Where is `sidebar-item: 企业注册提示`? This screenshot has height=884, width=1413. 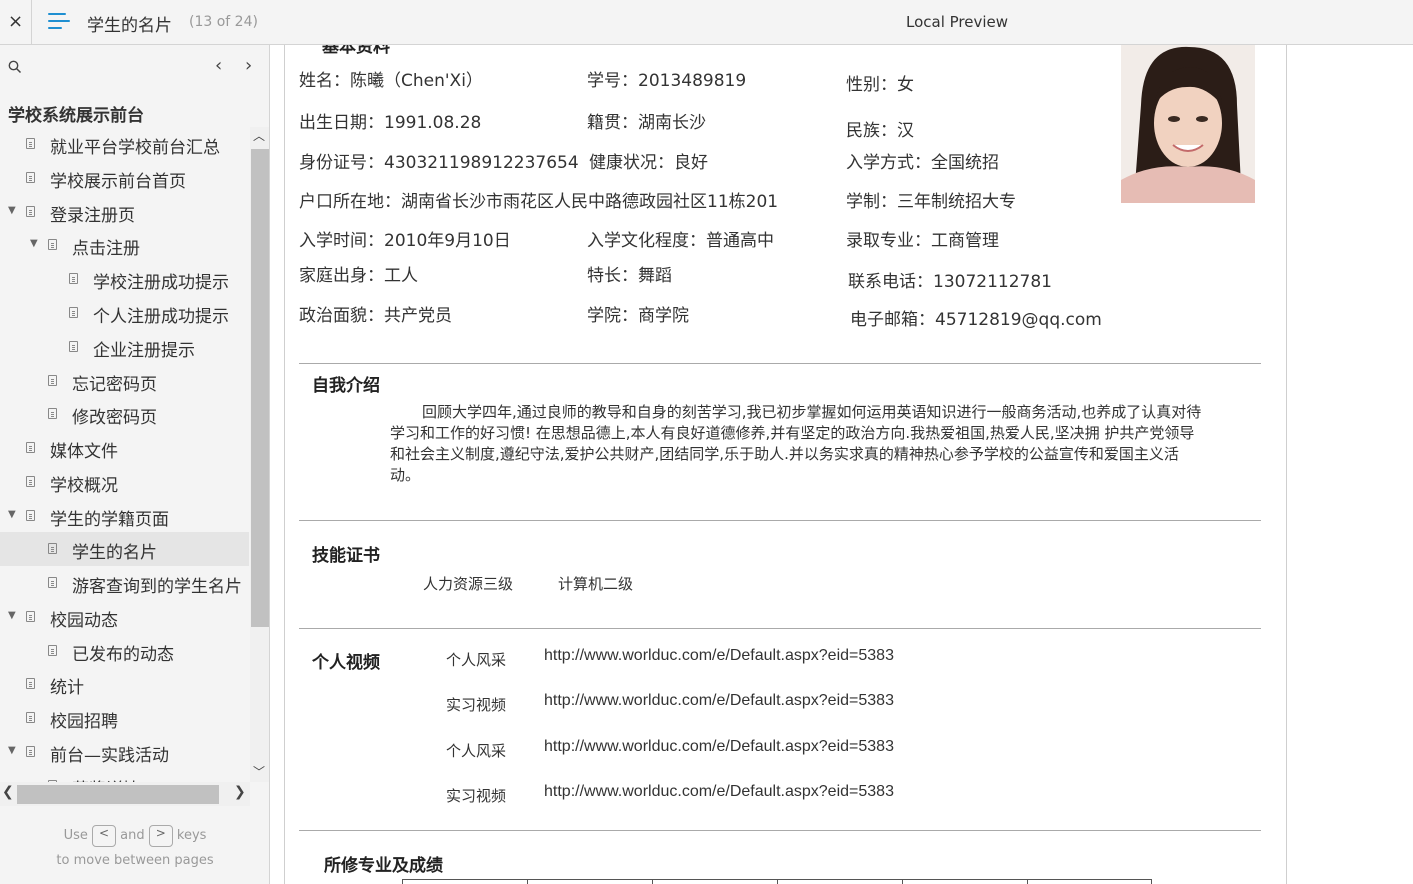 sidebar-item: 企业注册提示 is located at coordinates (124, 347).